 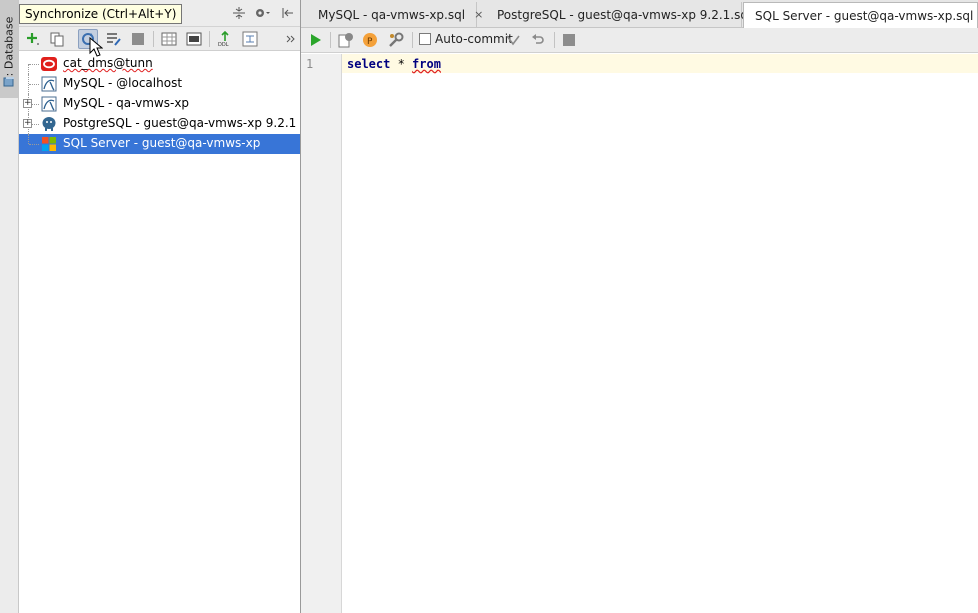 I want to click on close-icon: ×, so click(x=478, y=14).